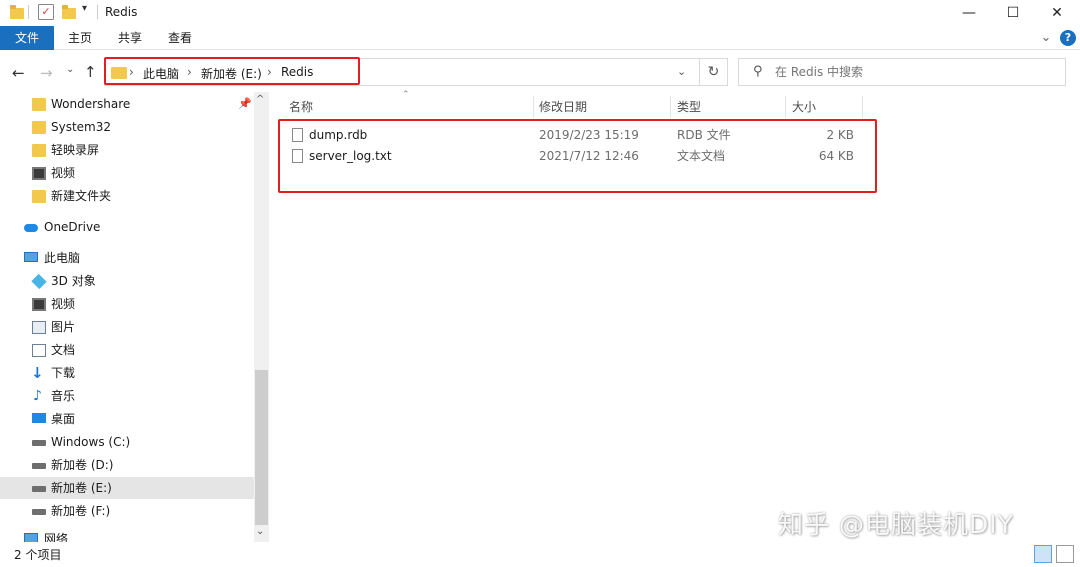 The image size is (1080, 567). I want to click on sidebar-item-label: 桌面, so click(63, 419).